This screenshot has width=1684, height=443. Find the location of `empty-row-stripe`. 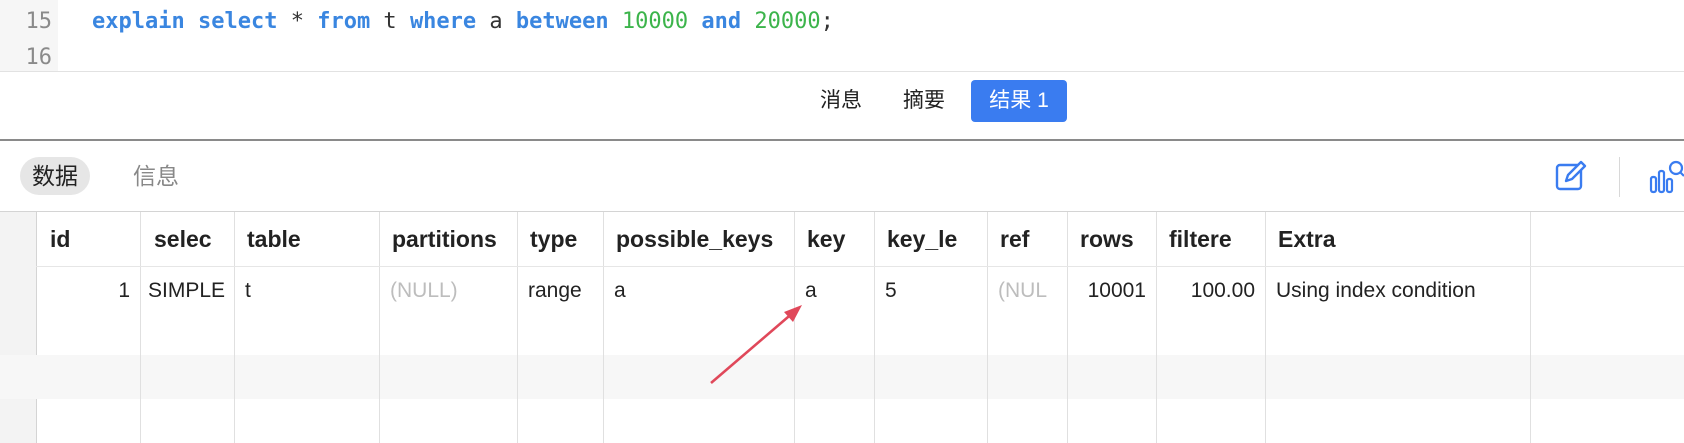

empty-row-stripe is located at coordinates (842, 377).